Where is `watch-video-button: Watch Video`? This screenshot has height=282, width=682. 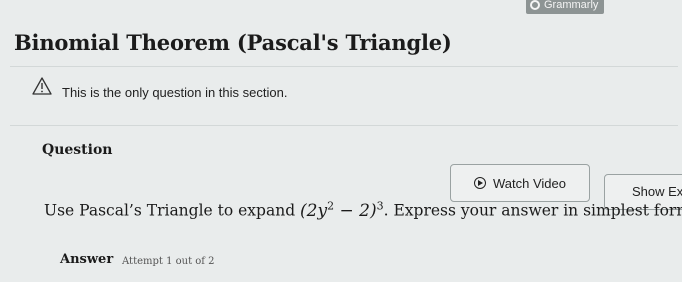 watch-video-button: Watch Video is located at coordinates (520, 183).